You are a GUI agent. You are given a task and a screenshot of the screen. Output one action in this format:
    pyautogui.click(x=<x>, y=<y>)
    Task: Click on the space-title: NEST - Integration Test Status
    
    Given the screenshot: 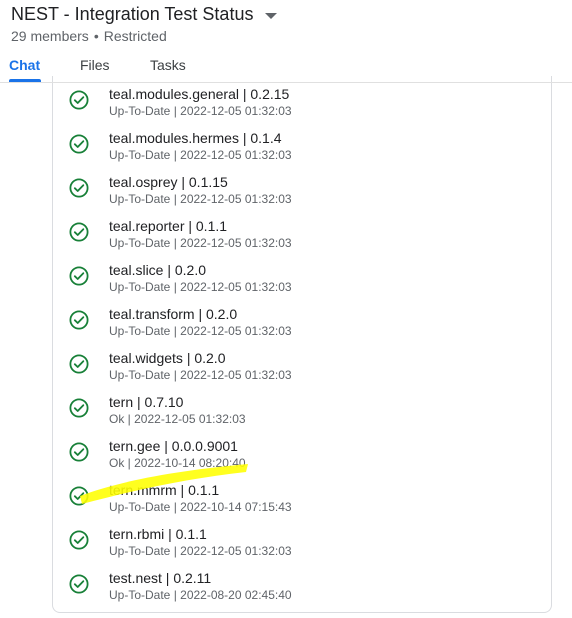 What is the action you would take?
    pyautogui.click(x=132, y=14)
    